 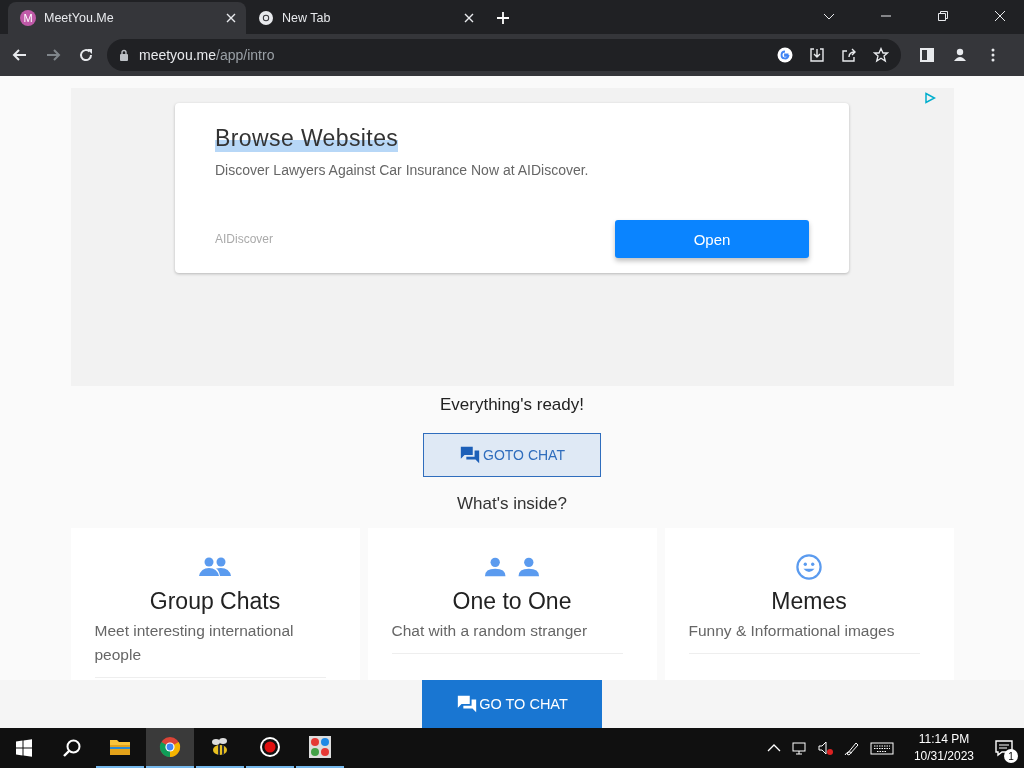 I want to click on keyboard-icon, so click(x=881, y=748).